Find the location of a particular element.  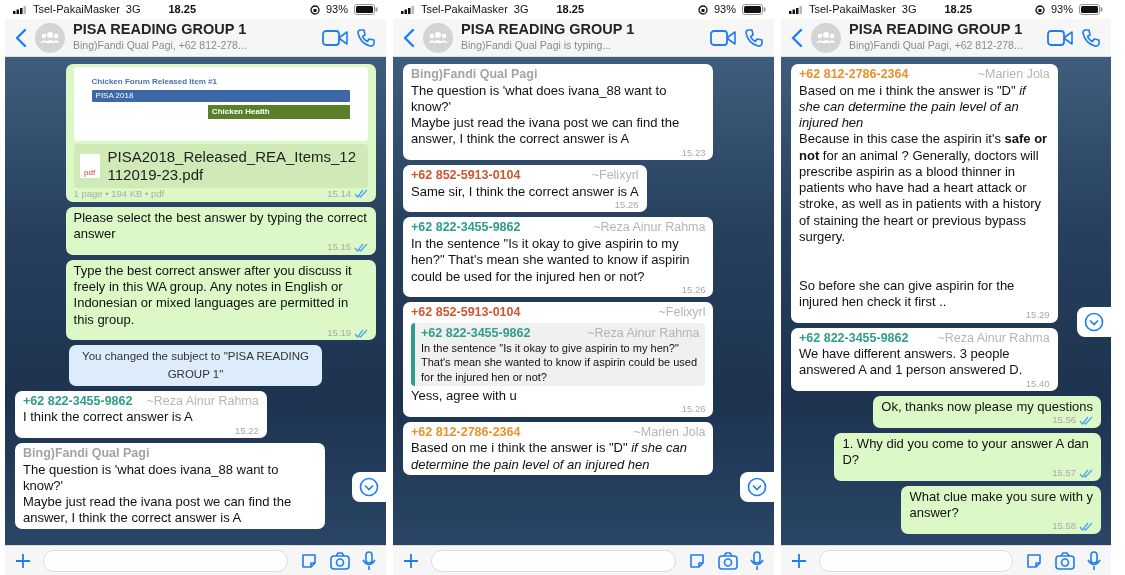

message-time: 15.14 is located at coordinates (339, 194).